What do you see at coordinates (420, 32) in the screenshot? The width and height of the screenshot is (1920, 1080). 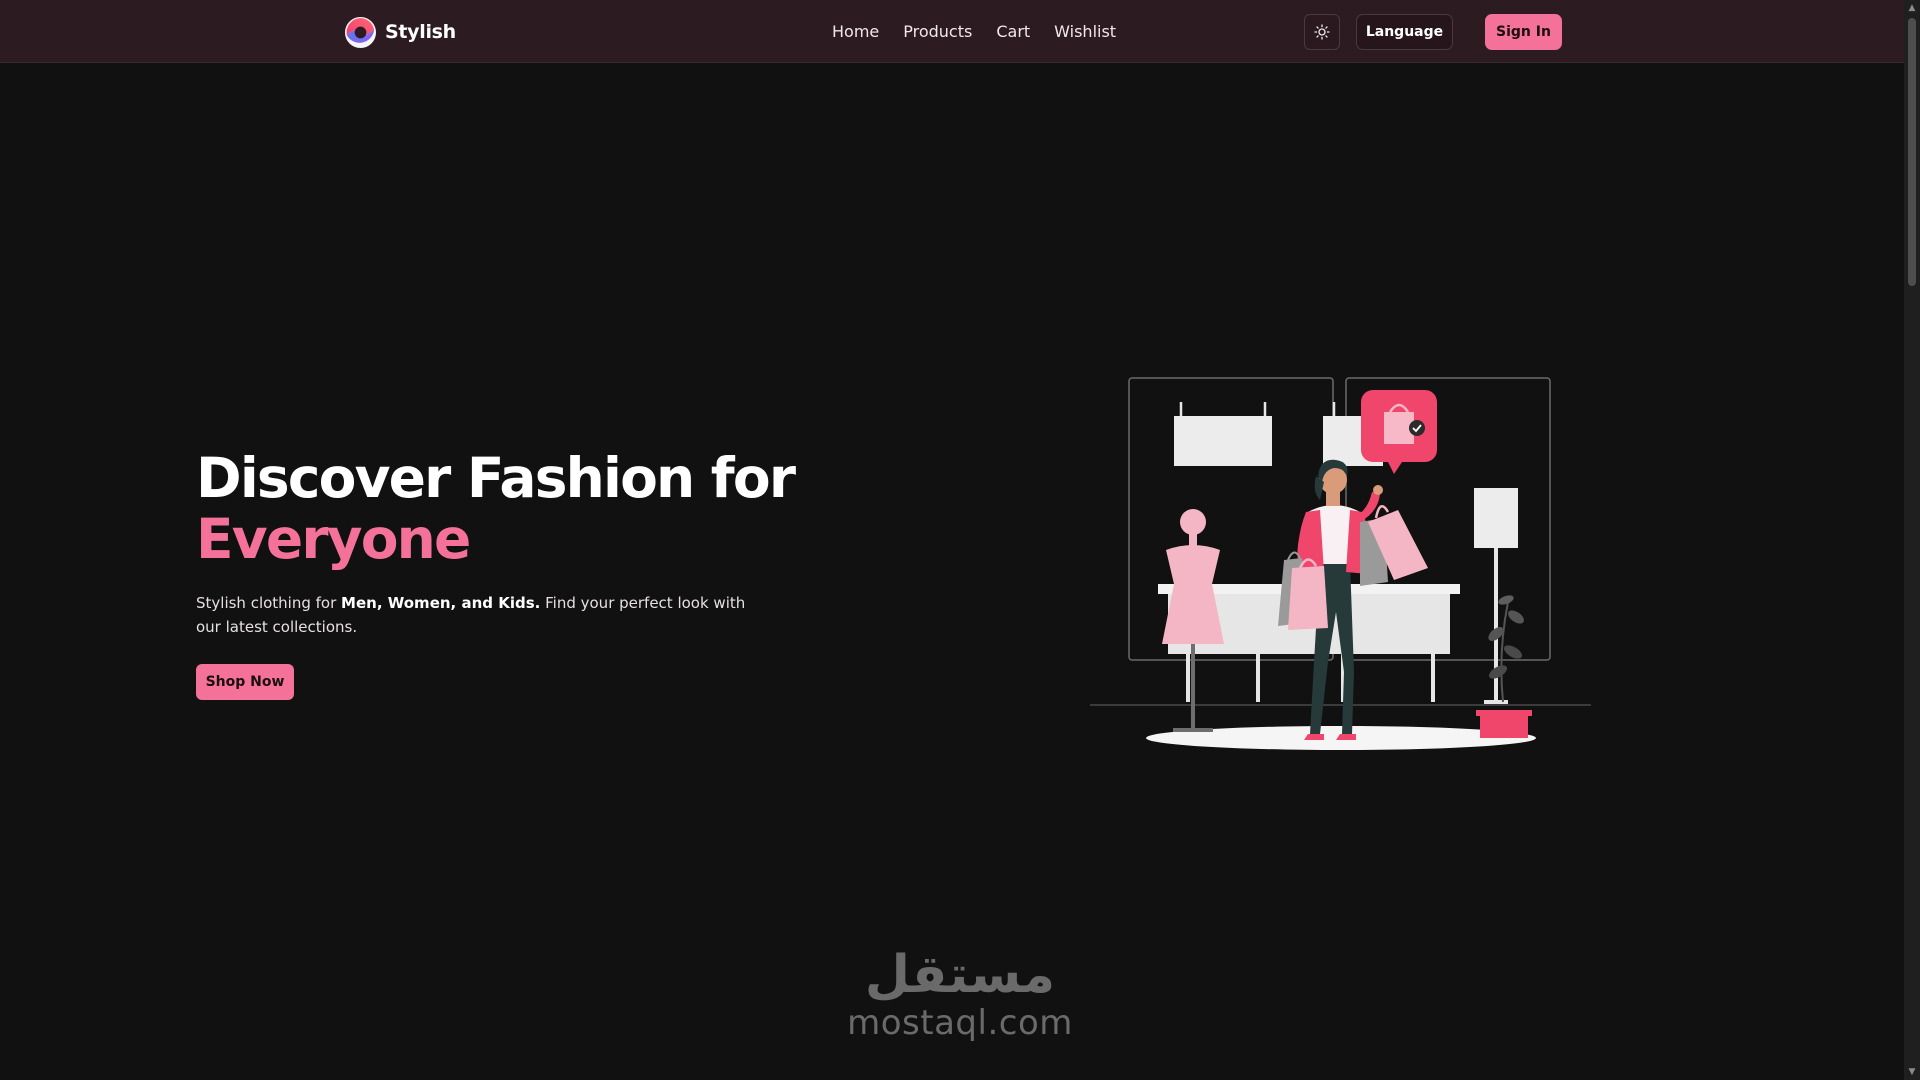 I see `brand-name: Stylish` at bounding box center [420, 32].